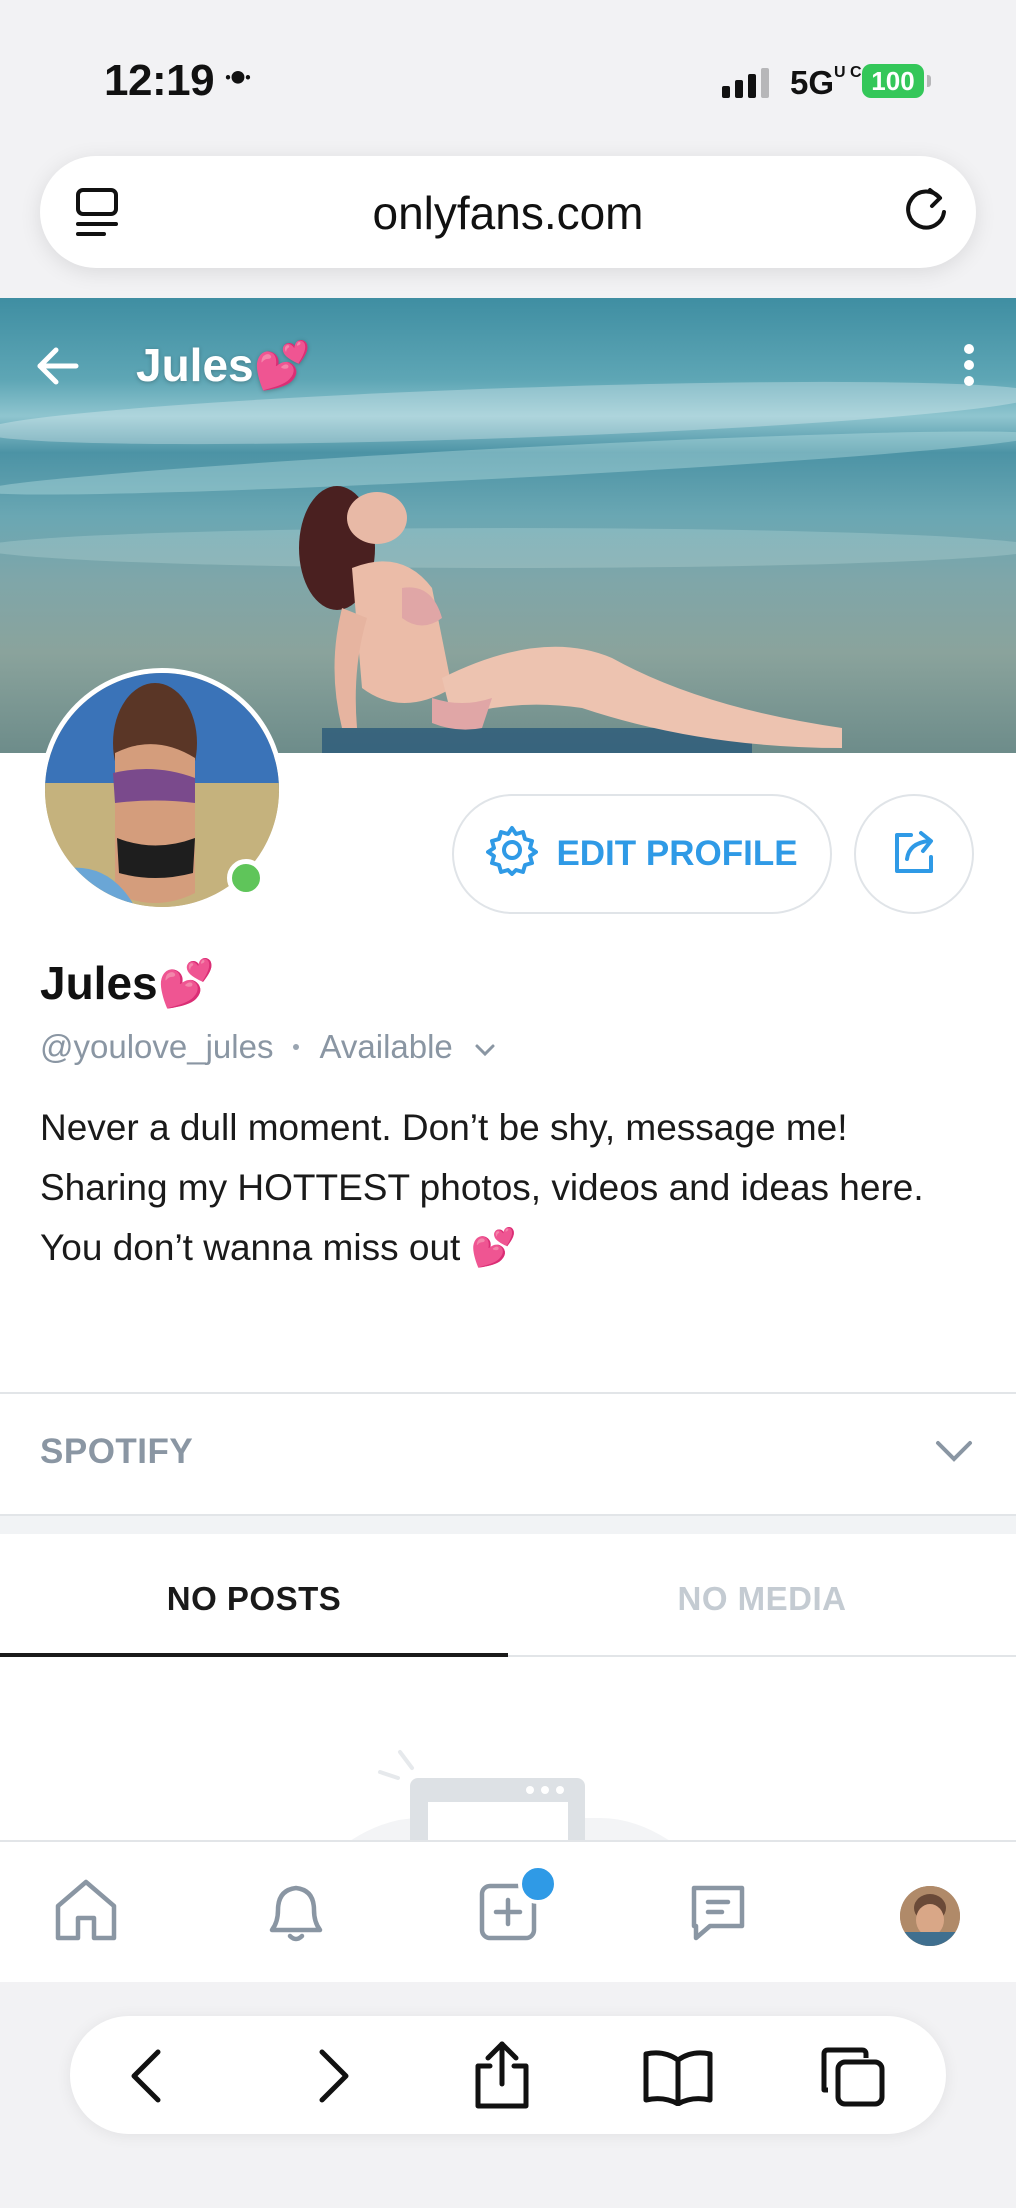 The image size is (1016, 2208). Describe the element at coordinates (762, 1599) in the screenshot. I see `tab-media: NO MEDIA` at that location.